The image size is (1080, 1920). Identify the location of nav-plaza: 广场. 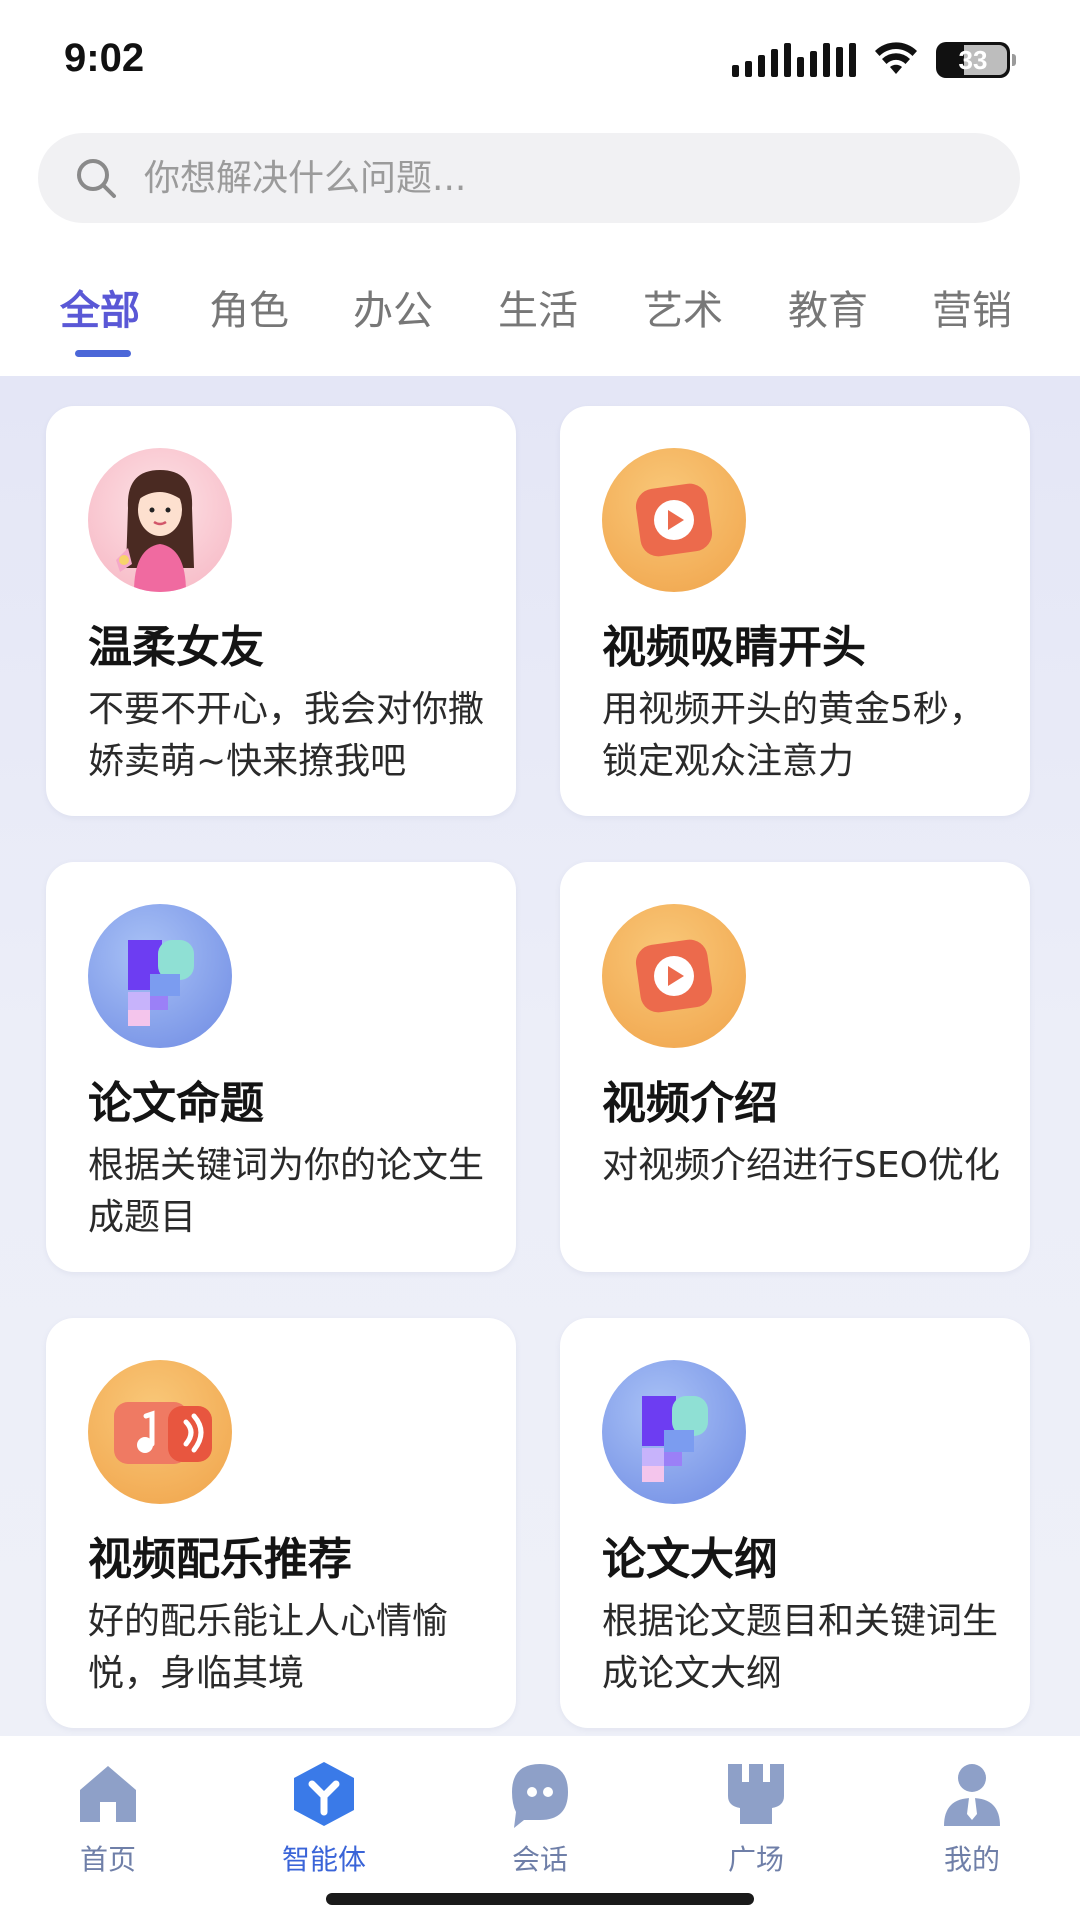
(756, 1818).